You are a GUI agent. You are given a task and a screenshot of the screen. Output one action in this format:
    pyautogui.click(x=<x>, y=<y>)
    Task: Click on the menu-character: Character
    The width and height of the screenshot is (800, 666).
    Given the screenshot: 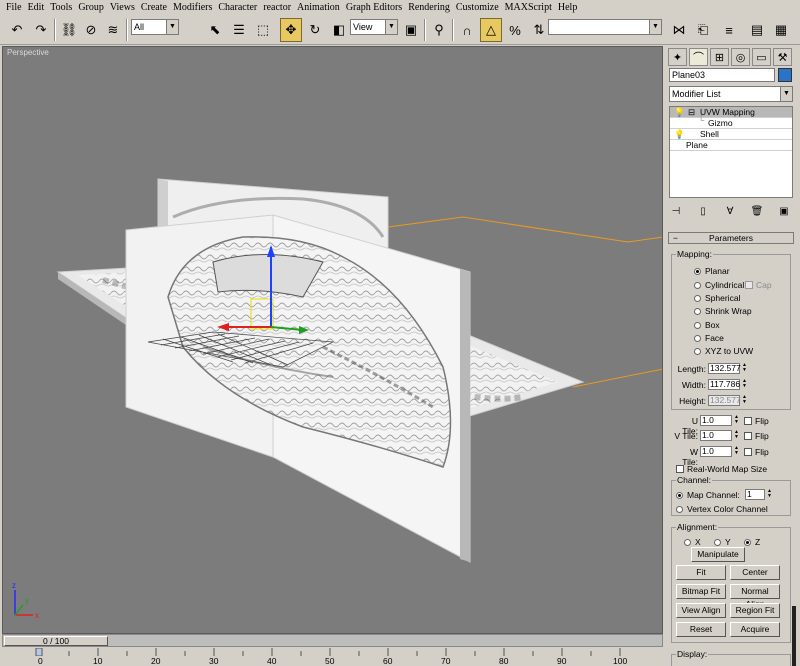 What is the action you would take?
    pyautogui.click(x=238, y=7)
    